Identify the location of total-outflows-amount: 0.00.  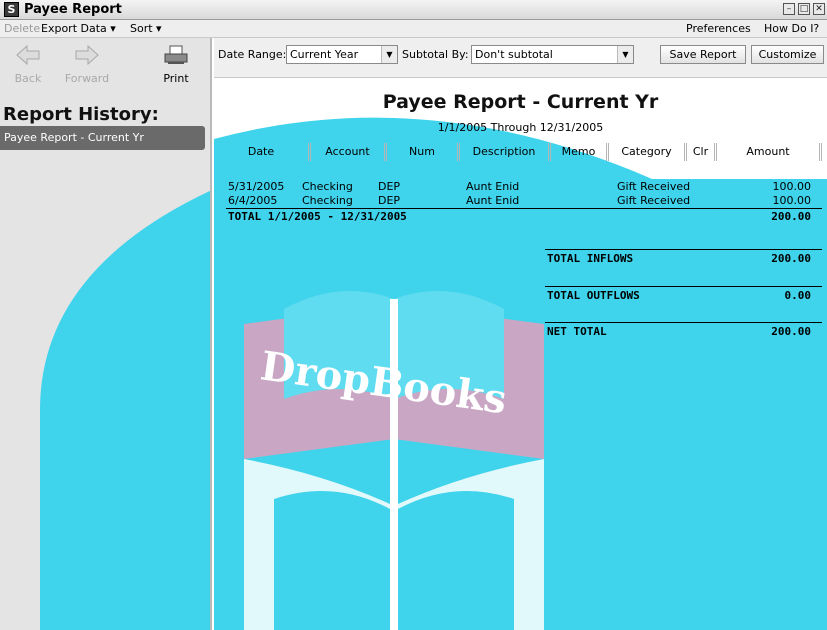
(798, 295).